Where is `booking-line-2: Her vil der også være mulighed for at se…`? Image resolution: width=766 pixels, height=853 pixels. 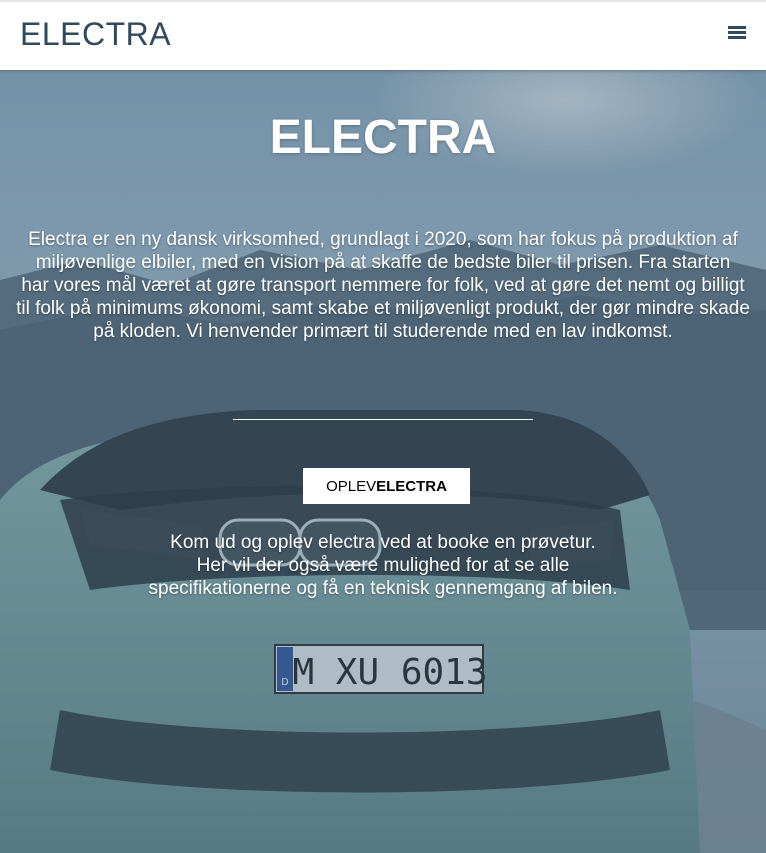
booking-line-2: Her vil der også være mulighed for at se… is located at coordinates (383, 565).